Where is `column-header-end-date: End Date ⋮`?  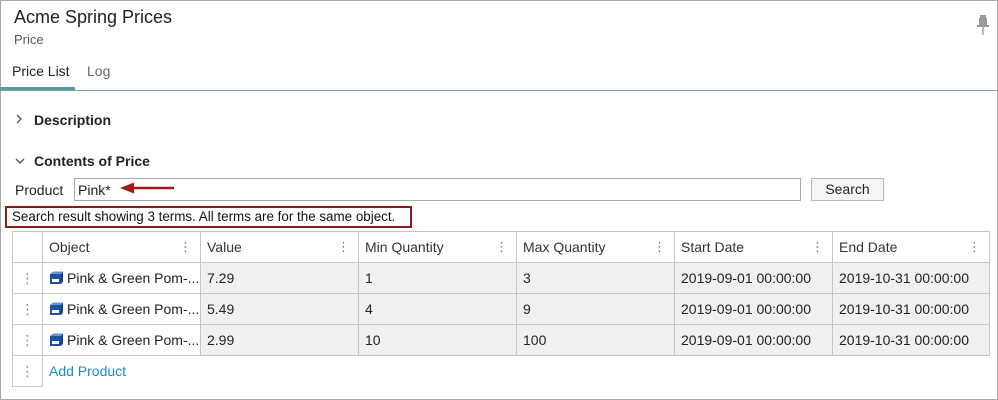 column-header-end-date: End Date ⋮ is located at coordinates (911, 247).